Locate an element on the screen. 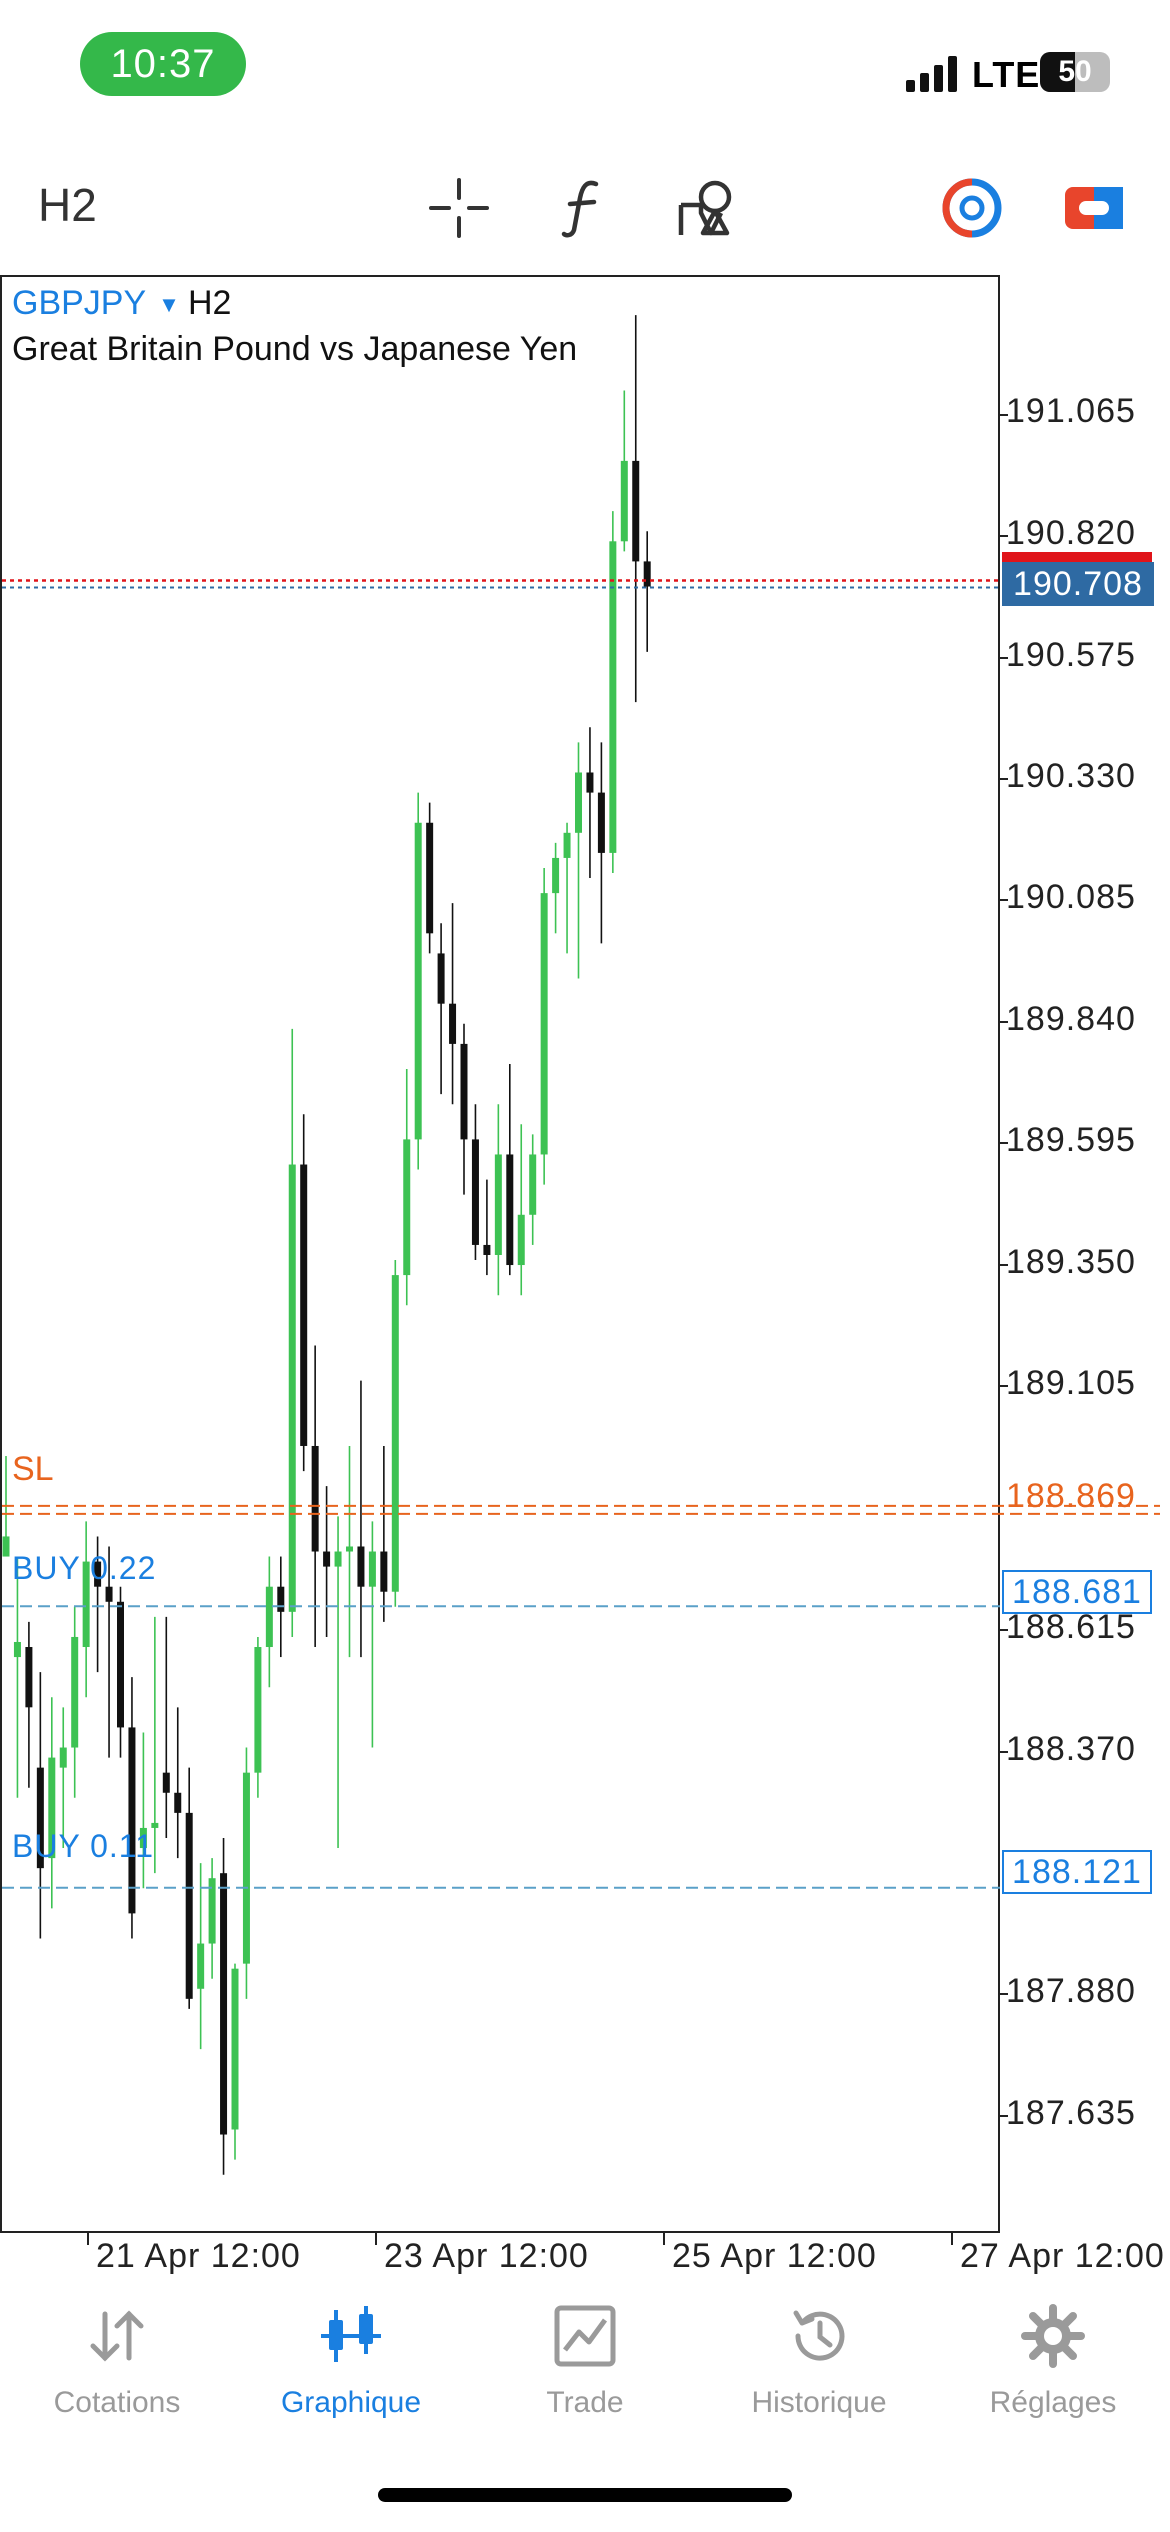 This screenshot has height=2532, width=1170. symbol-selector: GBPJPY ▼ H2 is located at coordinates (121, 303).